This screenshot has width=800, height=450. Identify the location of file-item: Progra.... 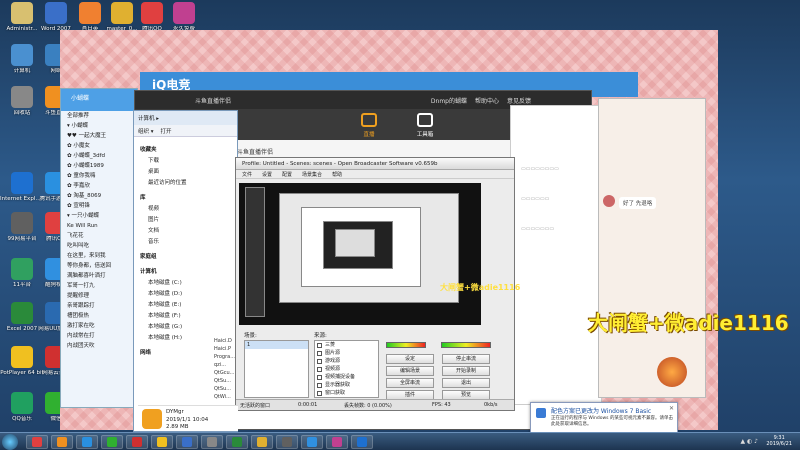
(224, 357).